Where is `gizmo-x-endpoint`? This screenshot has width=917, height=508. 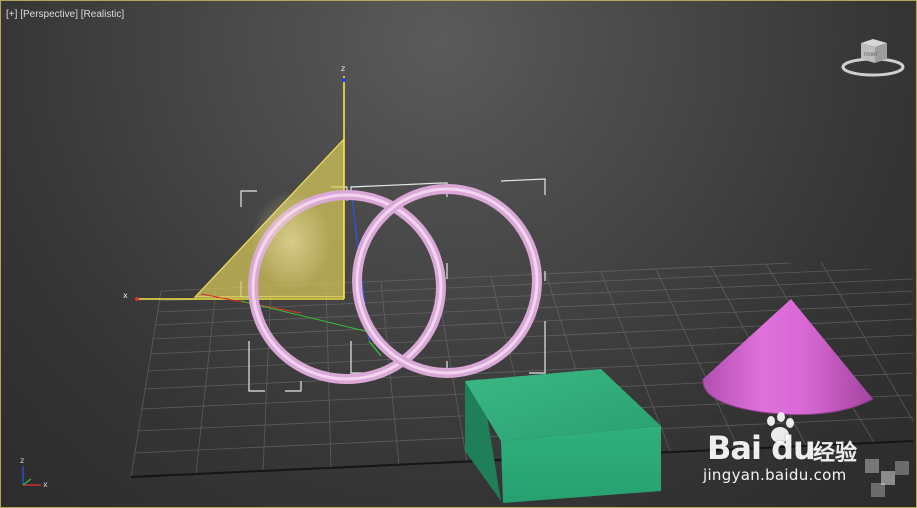 gizmo-x-endpoint is located at coordinates (137, 299).